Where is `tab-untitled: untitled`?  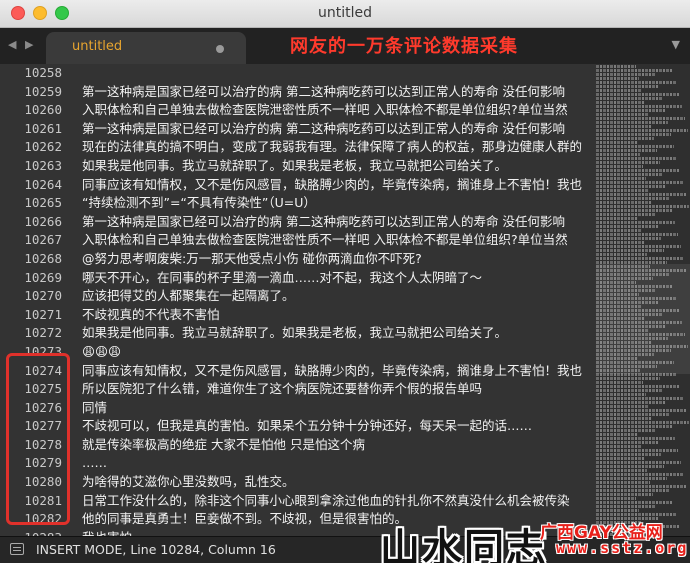 tab-untitled: untitled is located at coordinates (146, 48).